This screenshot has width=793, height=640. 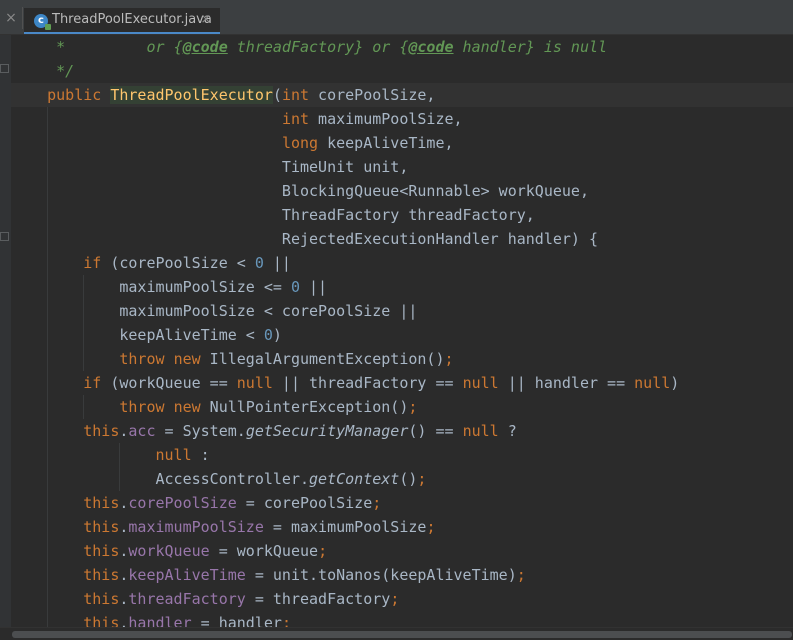 What do you see at coordinates (372, 119) in the screenshot?
I see `code-line: int maximumPoolSize,` at bounding box center [372, 119].